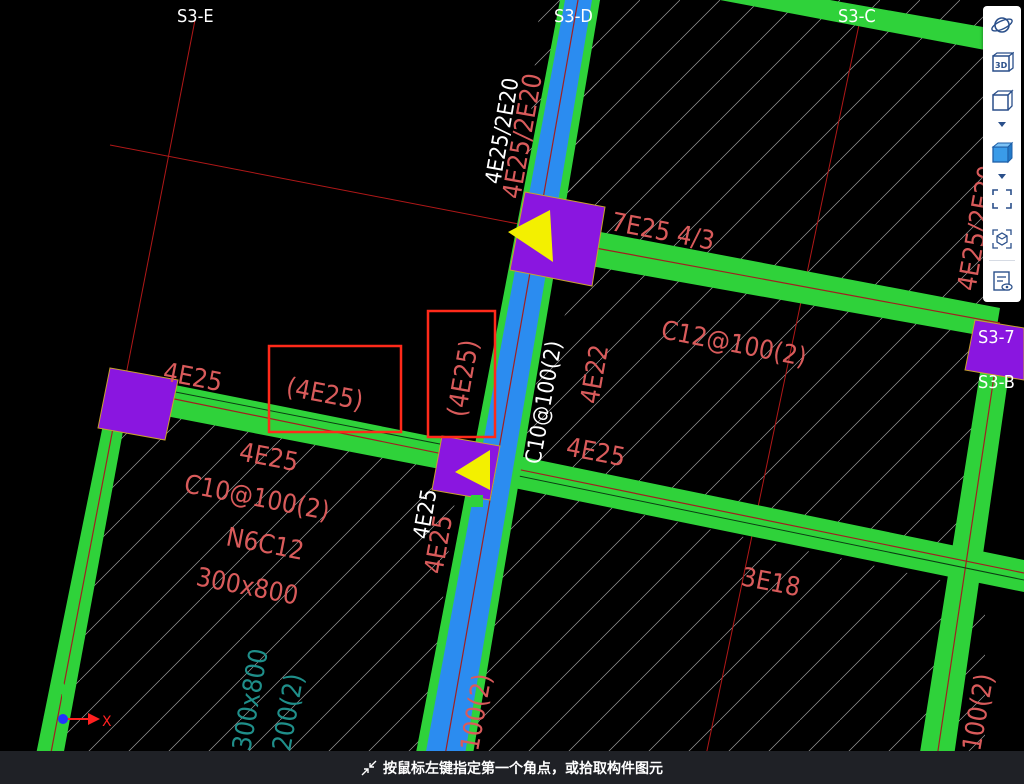 The height and width of the screenshot is (784, 1024). I want to click on select-region-button, so click(1002, 199).